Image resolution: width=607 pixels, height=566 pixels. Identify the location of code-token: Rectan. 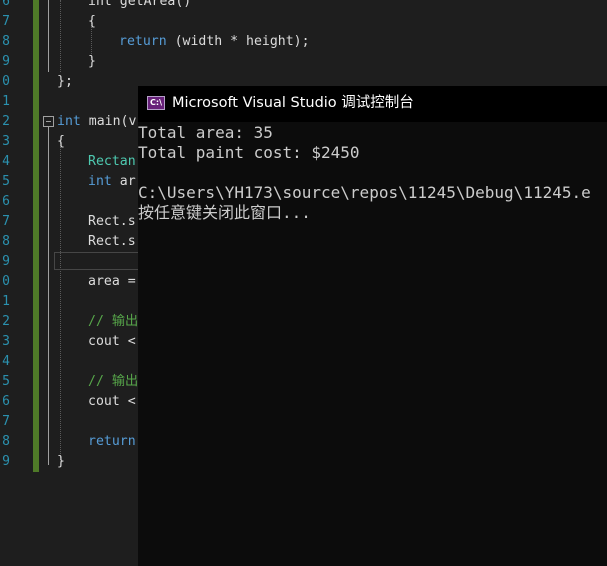
(112, 161).